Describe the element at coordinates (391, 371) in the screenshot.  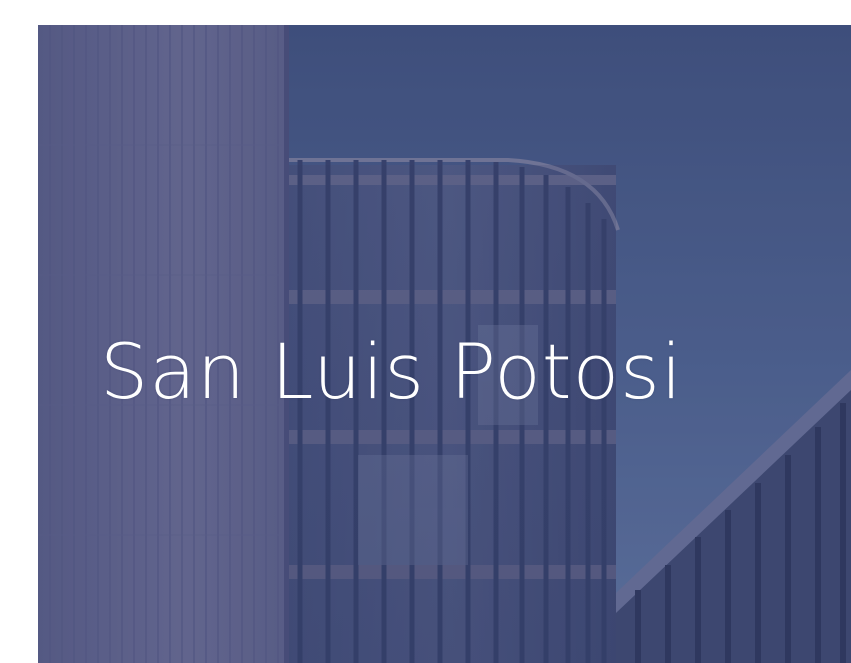
I see `hero-title: San Luis Potosi` at that location.